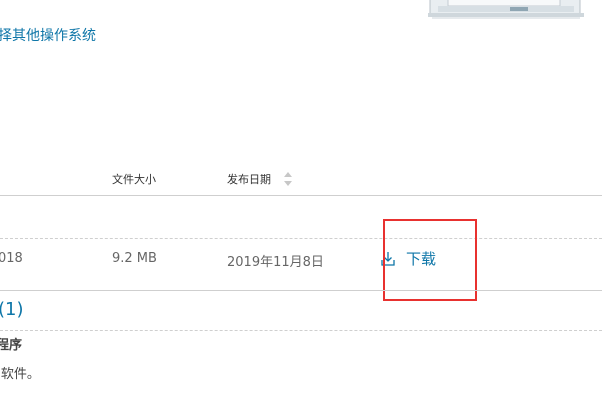 The height and width of the screenshot is (400, 602). I want to click on section-count: (1), so click(12, 309).